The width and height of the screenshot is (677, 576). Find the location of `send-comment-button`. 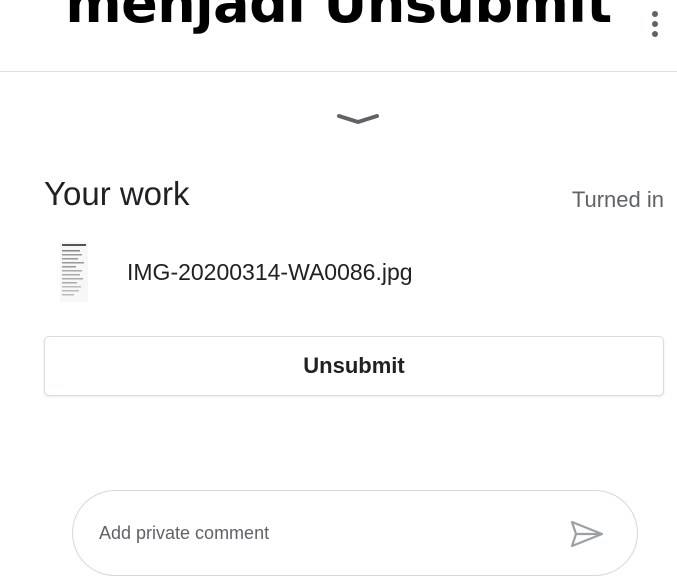

send-comment-button is located at coordinates (587, 534).